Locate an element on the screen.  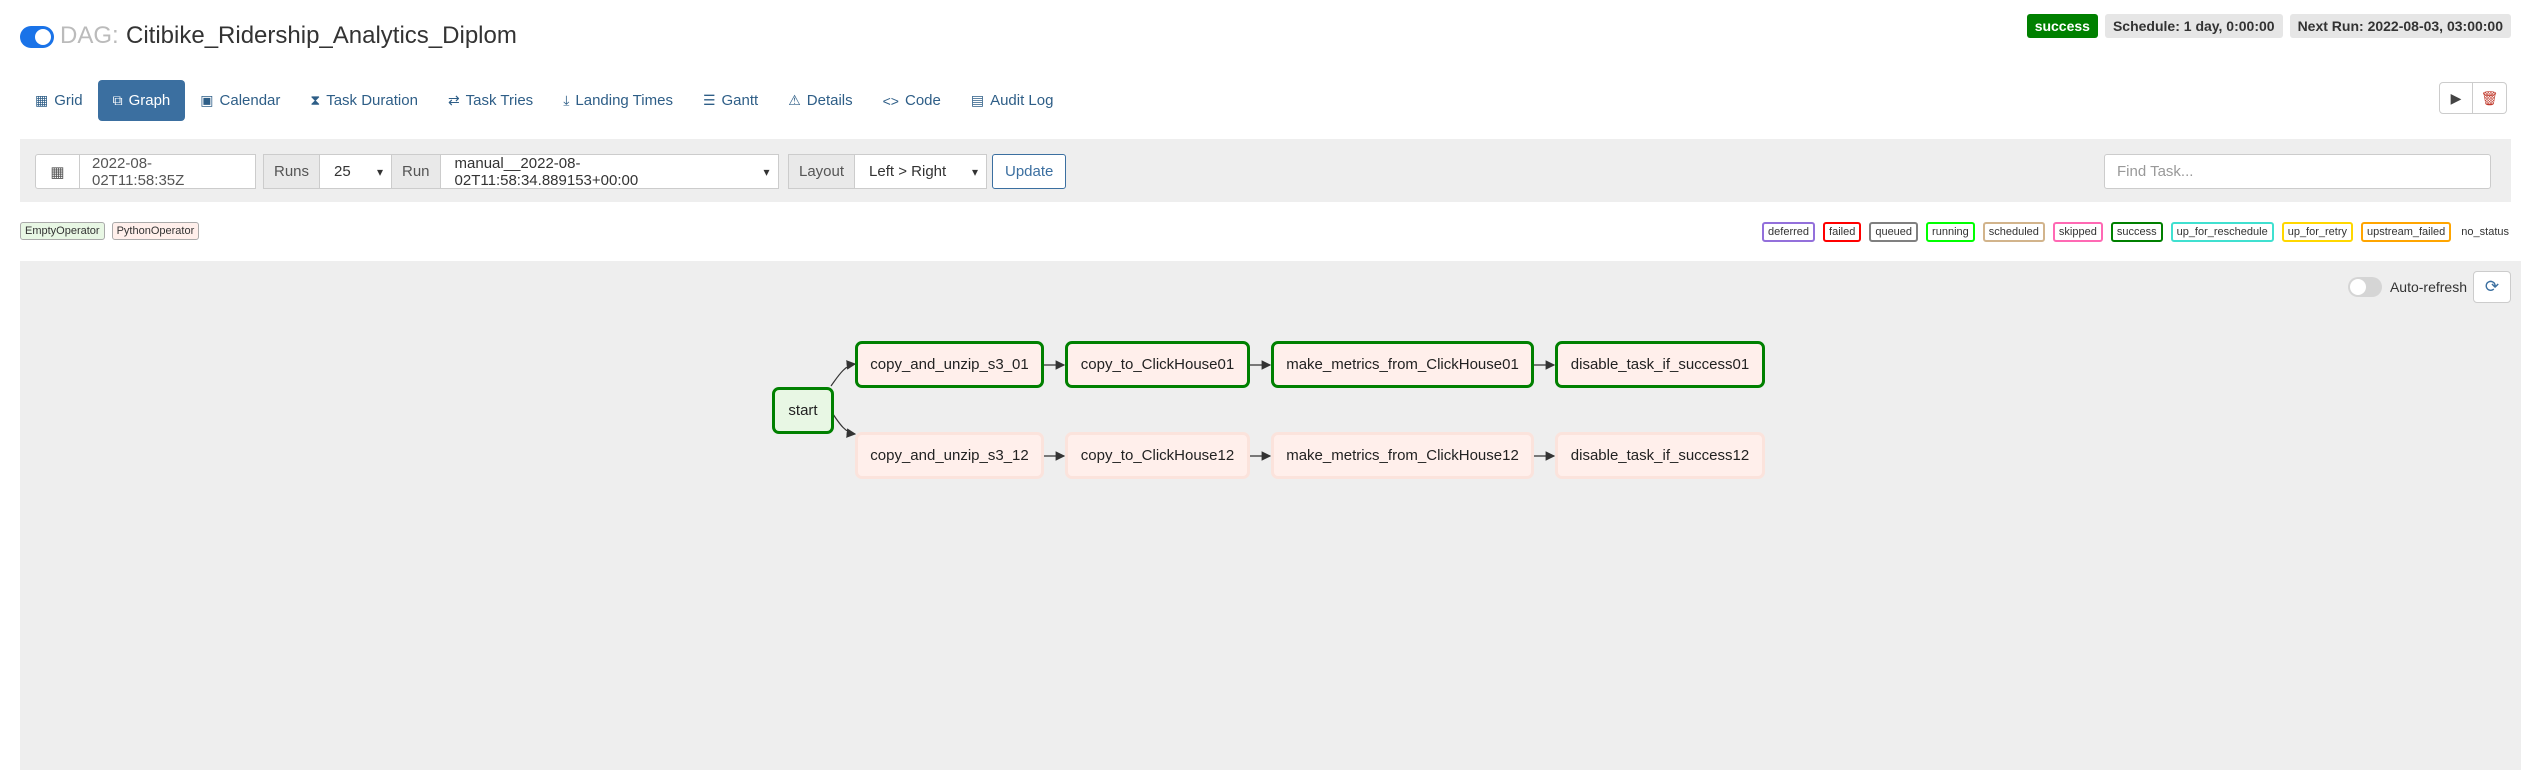
state-upstream-failed: upstream_failed is located at coordinates (2406, 232).